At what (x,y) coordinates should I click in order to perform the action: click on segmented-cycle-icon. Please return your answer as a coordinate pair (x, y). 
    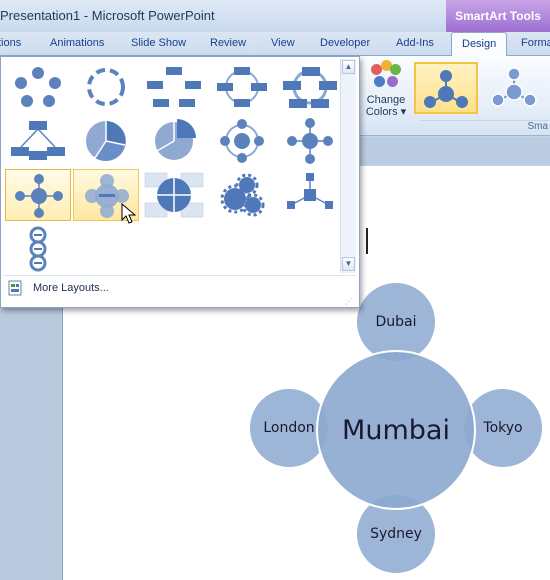
    Looking at the image, I should click on (106, 87).